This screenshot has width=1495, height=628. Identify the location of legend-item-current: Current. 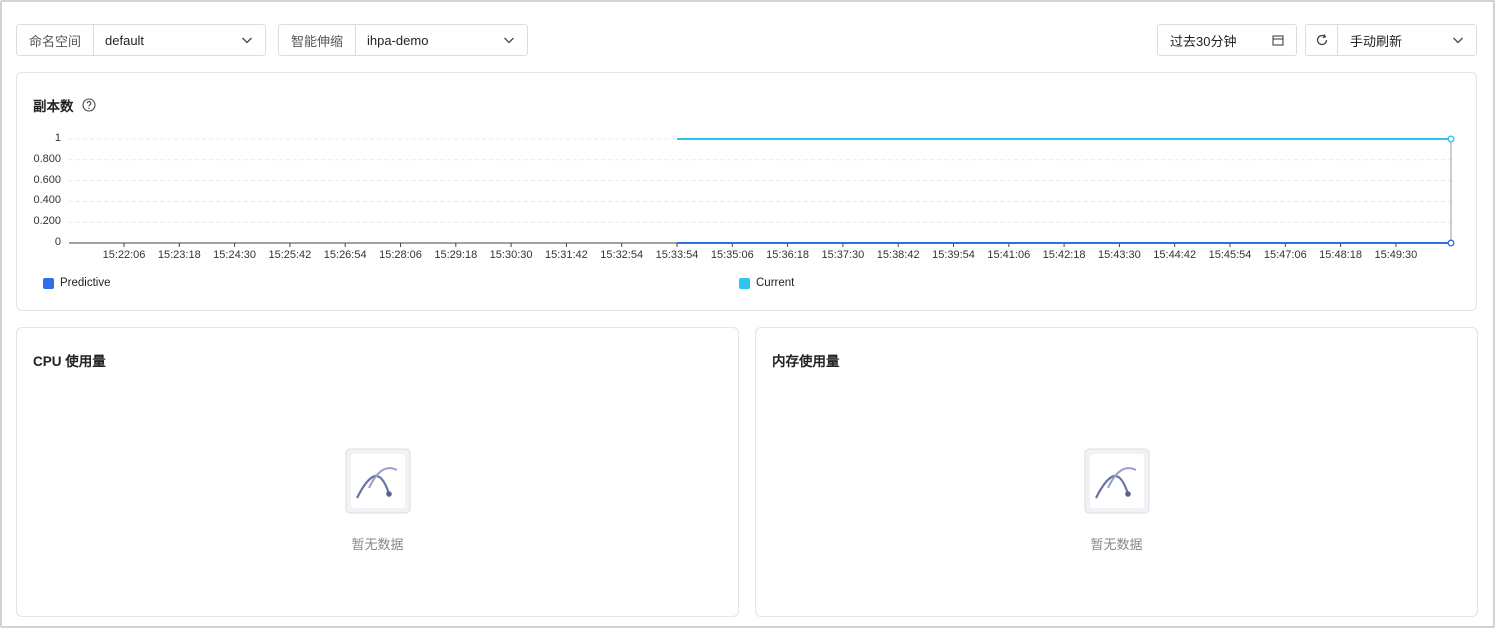
(766, 283).